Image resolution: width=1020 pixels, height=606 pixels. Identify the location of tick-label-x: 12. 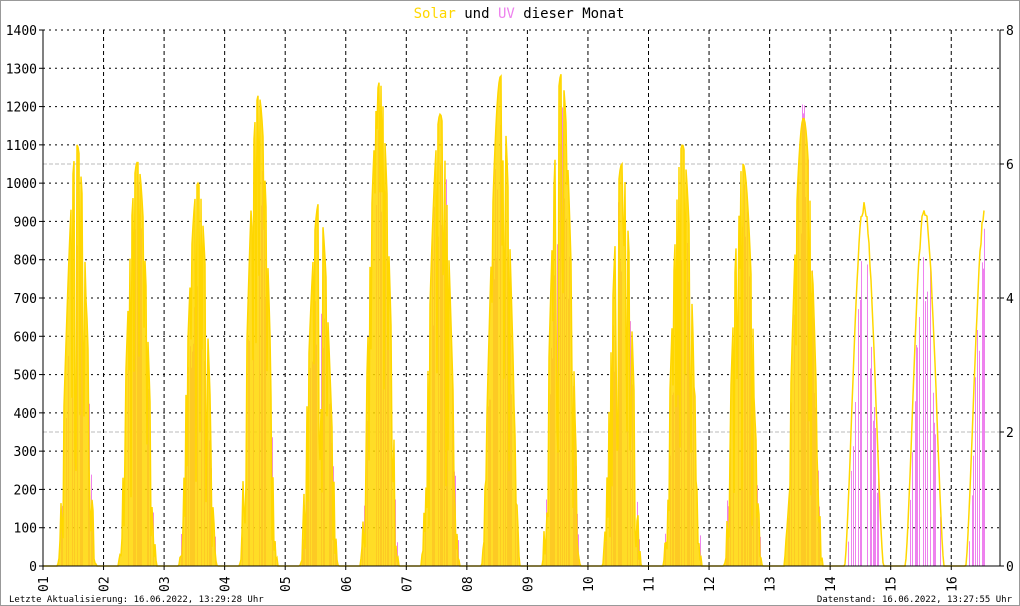
(710, 584).